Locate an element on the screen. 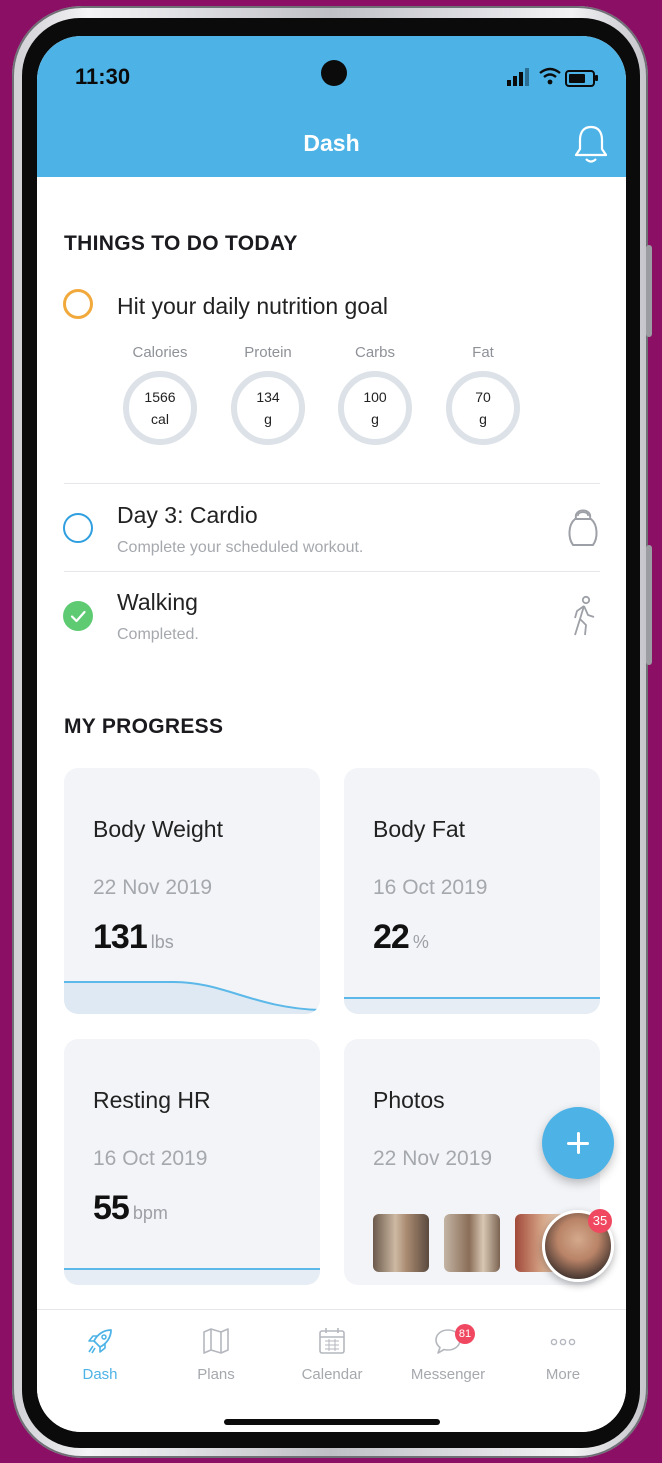 Image resolution: width=662 pixels, height=1463 pixels. wifi-icon is located at coordinates (550, 76).